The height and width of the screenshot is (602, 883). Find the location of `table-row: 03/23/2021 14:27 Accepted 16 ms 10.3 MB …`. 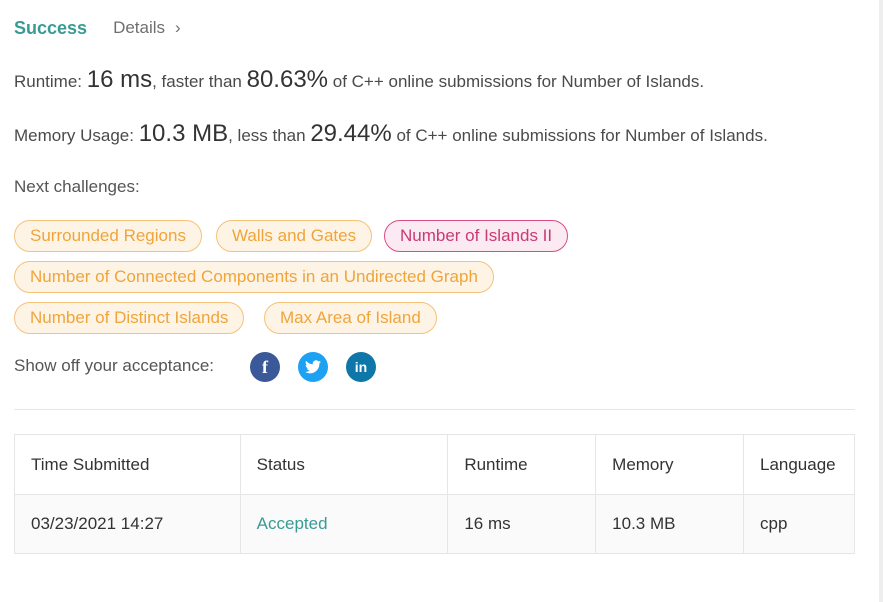

table-row: 03/23/2021 14:27 Accepted 16 ms 10.3 MB … is located at coordinates (435, 524).